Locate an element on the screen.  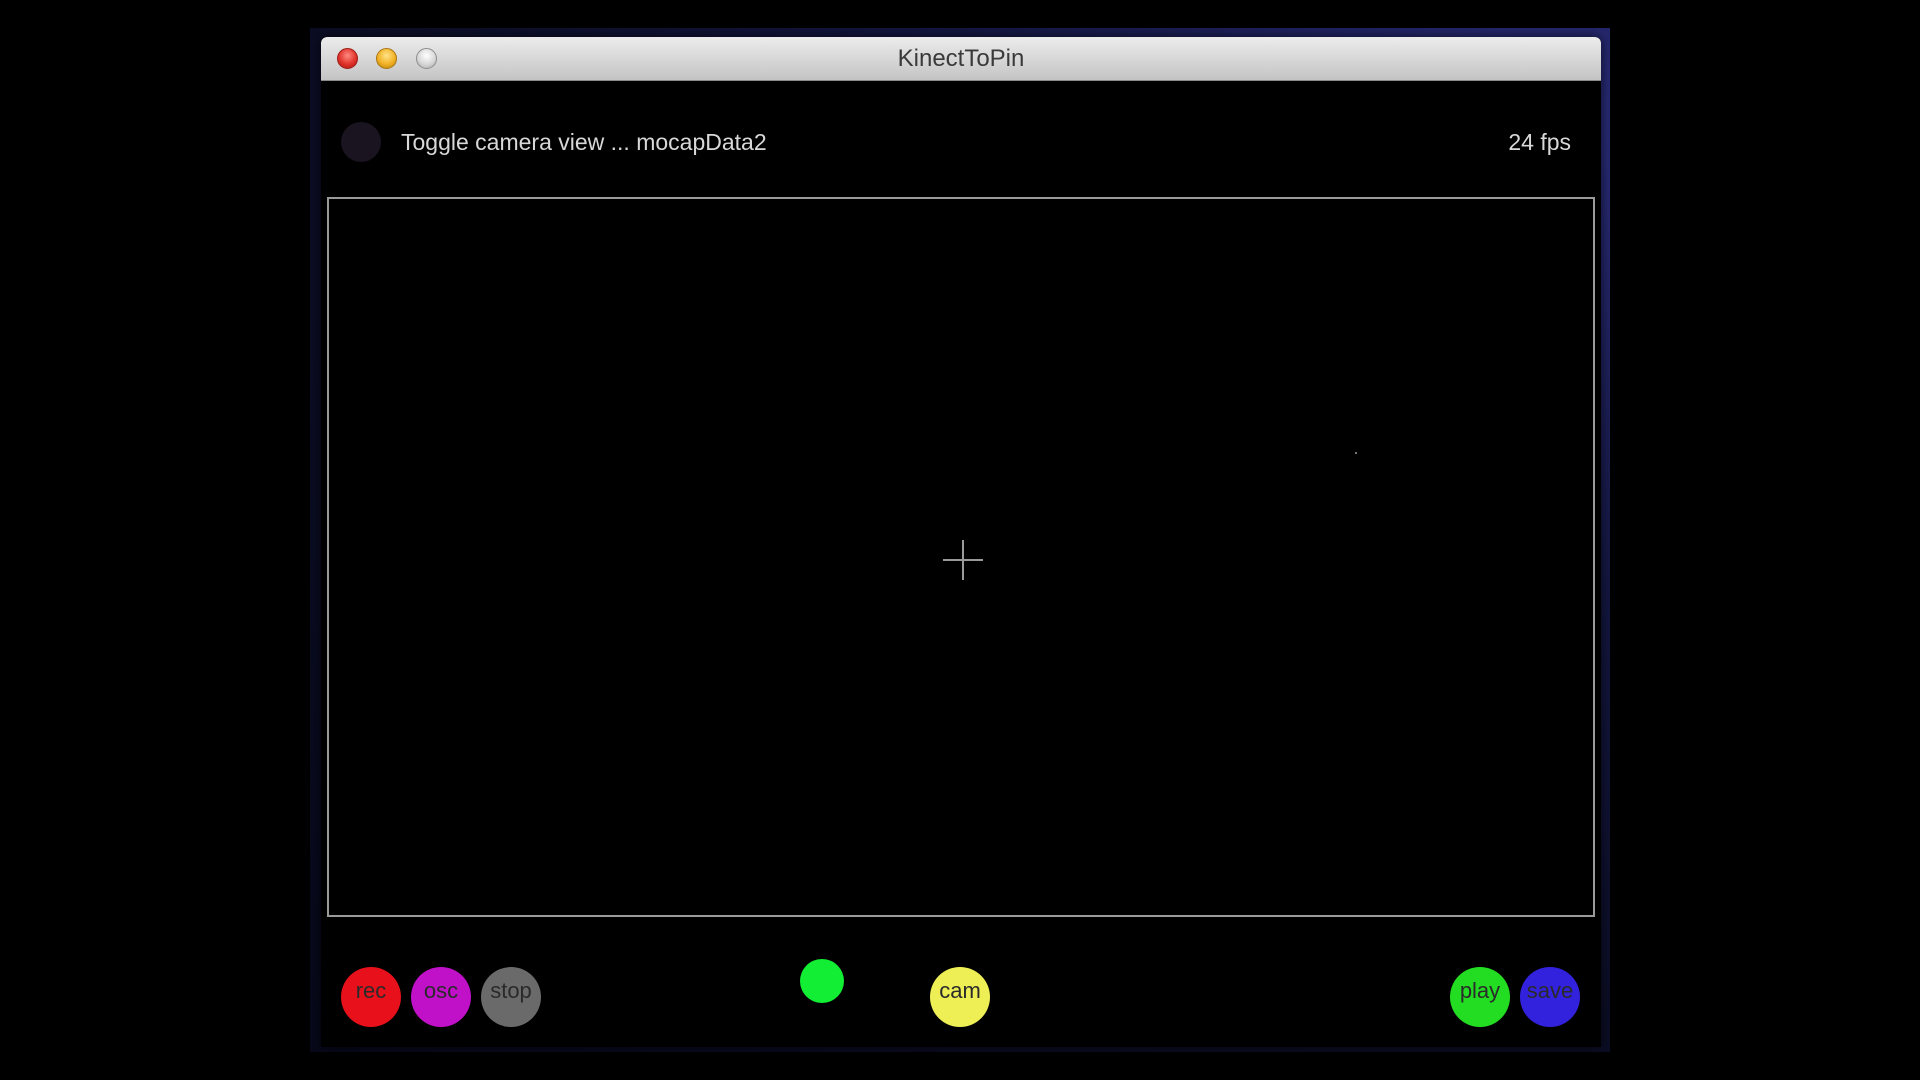
title-bar: KinectToPin is located at coordinates (961, 59).